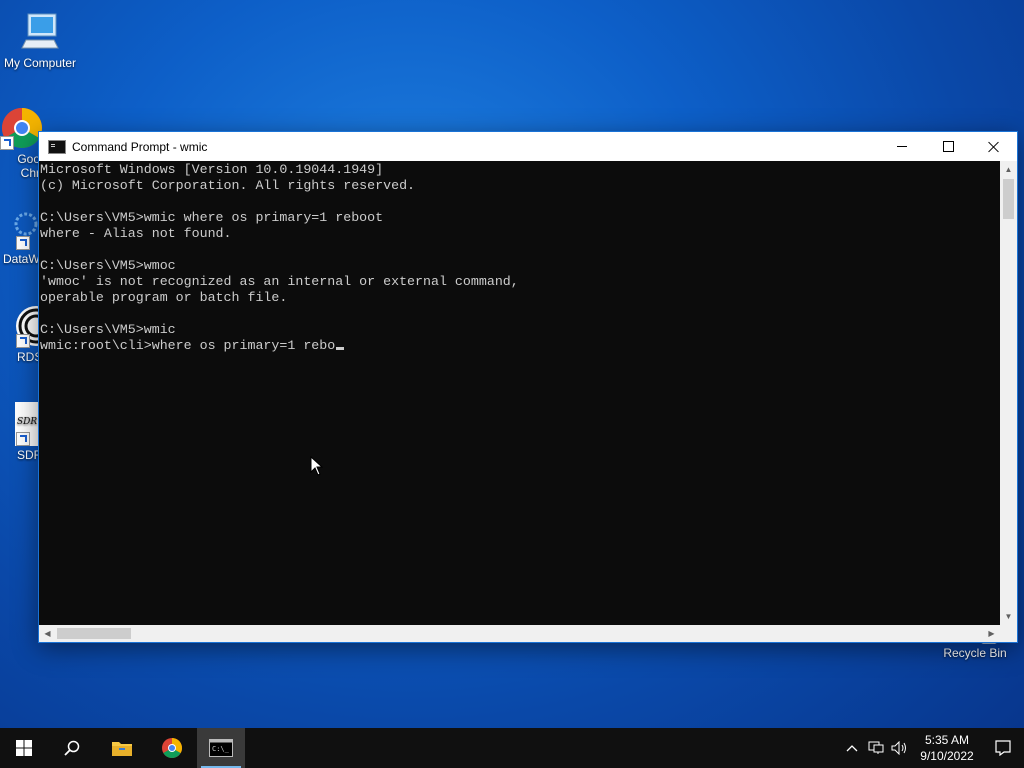 The height and width of the screenshot is (768, 1024). What do you see at coordinates (21, 259) in the screenshot?
I see `desktop-icon-label: DataW` at bounding box center [21, 259].